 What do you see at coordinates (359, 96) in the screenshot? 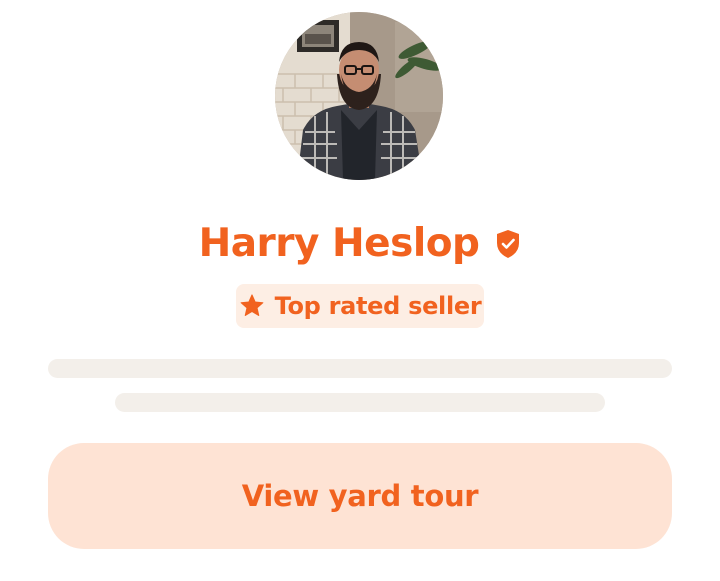
I see `avatar` at bounding box center [359, 96].